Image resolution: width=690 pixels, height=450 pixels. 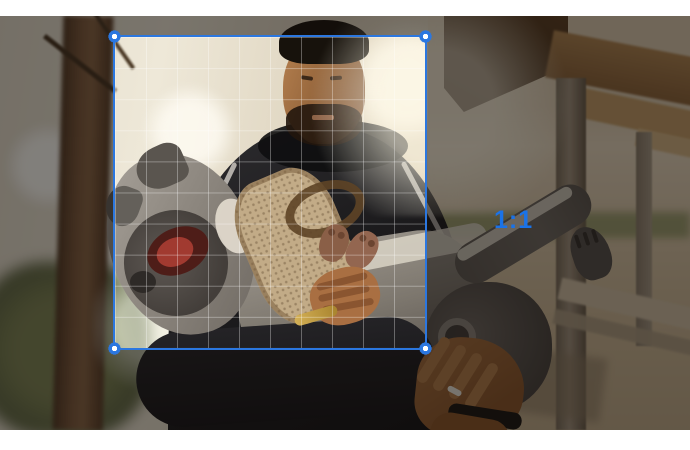 What do you see at coordinates (114, 36) in the screenshot?
I see `crop-handle-top-left` at bounding box center [114, 36].